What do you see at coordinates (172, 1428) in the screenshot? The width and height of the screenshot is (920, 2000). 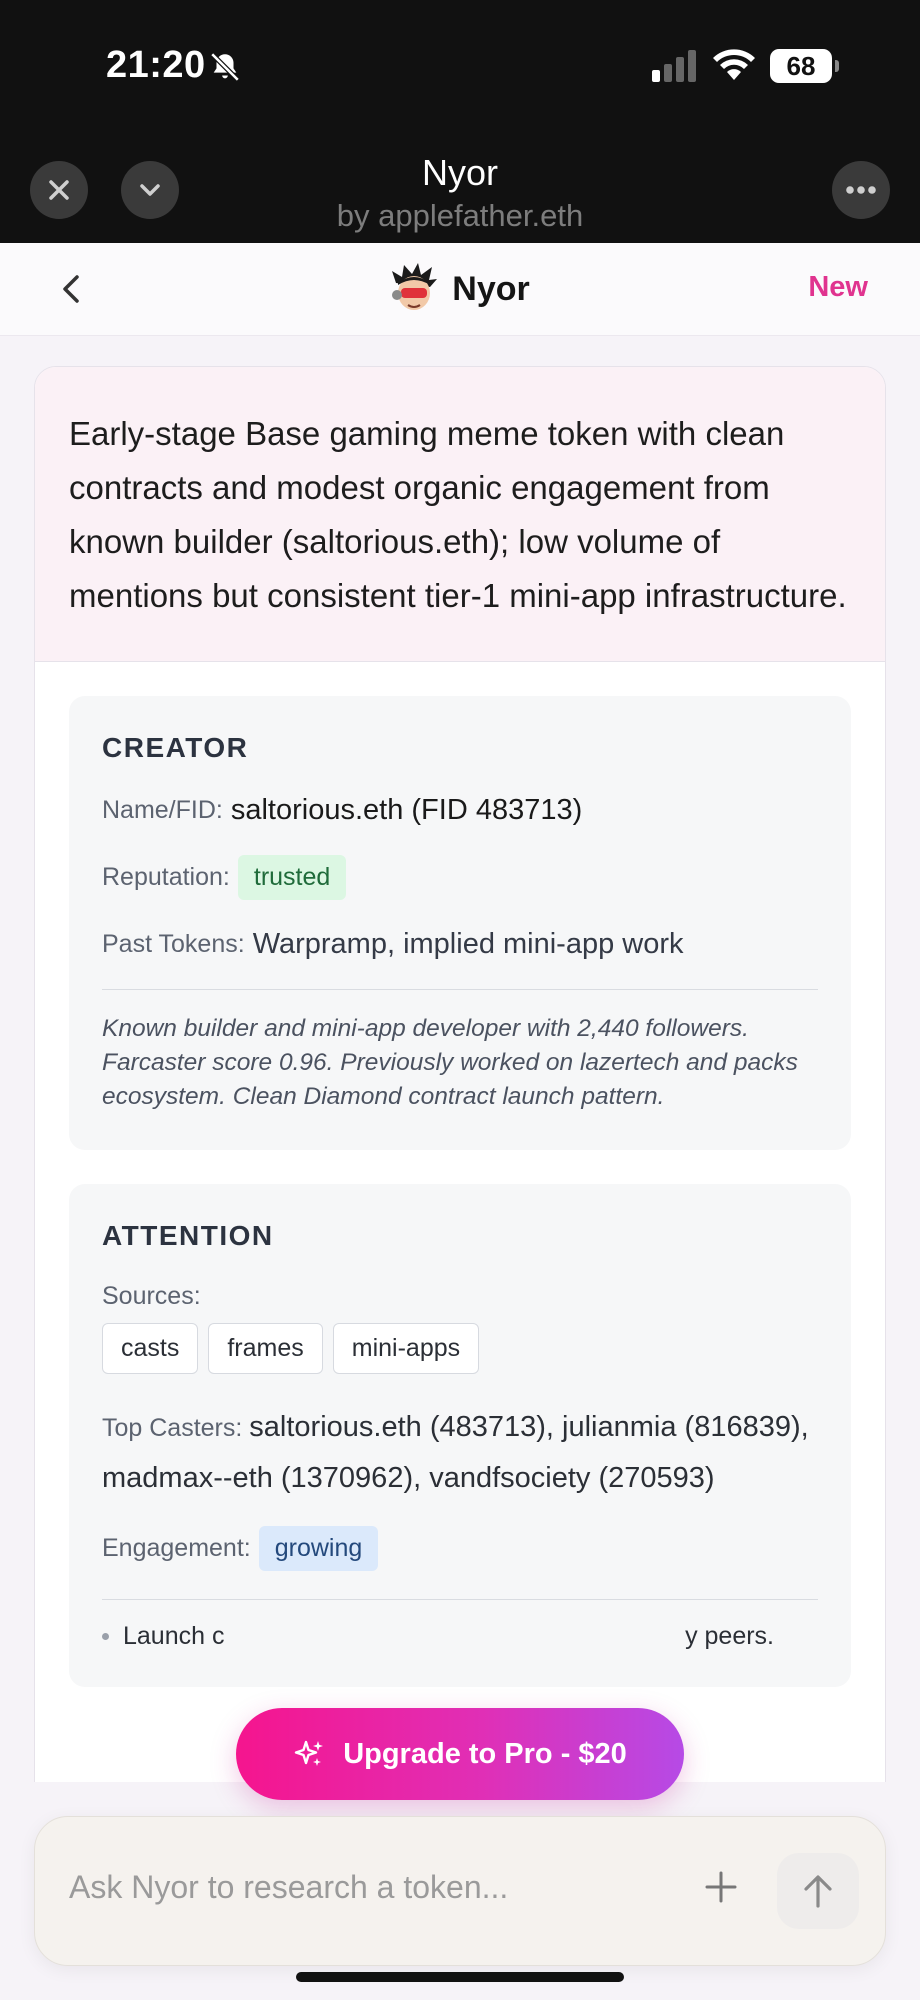 I see `top-casters-label: Top Casters:` at bounding box center [172, 1428].